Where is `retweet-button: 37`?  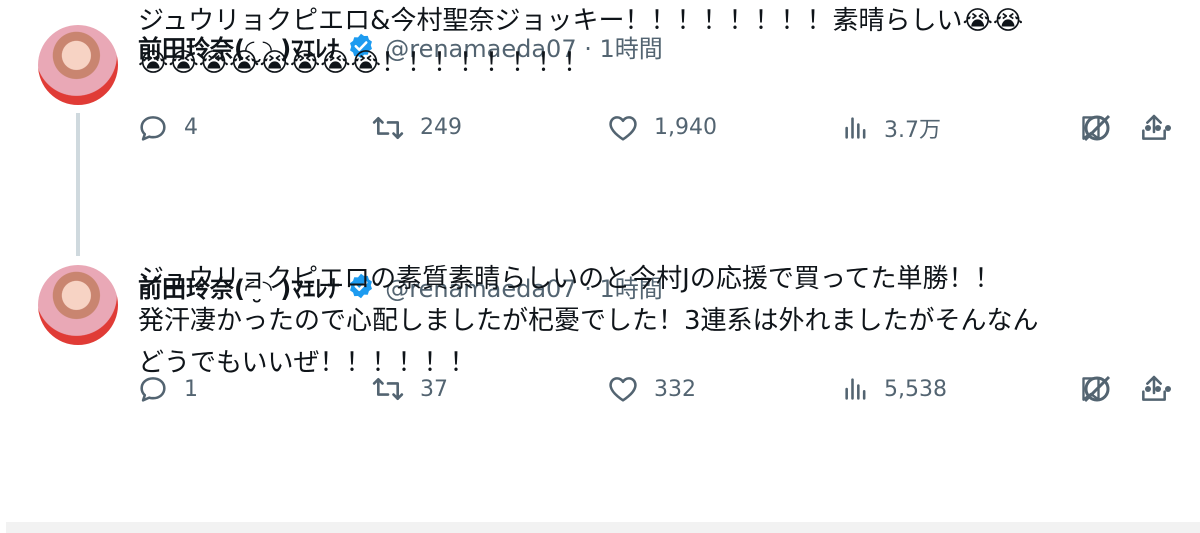 retweet-button: 37 is located at coordinates (409, 389).